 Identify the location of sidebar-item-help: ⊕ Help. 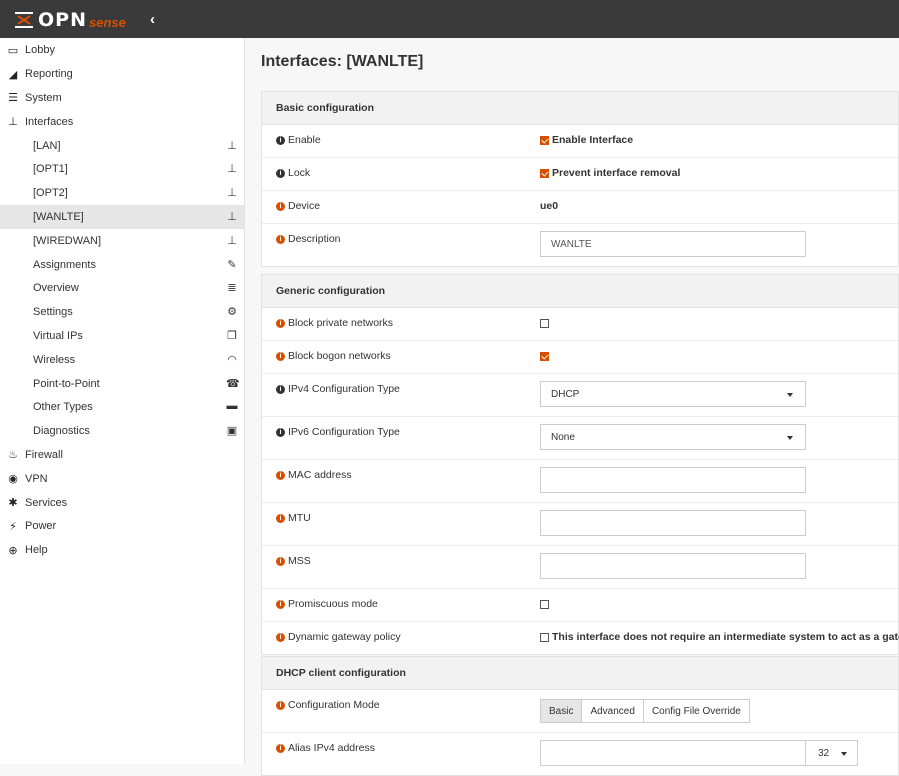
(122, 550).